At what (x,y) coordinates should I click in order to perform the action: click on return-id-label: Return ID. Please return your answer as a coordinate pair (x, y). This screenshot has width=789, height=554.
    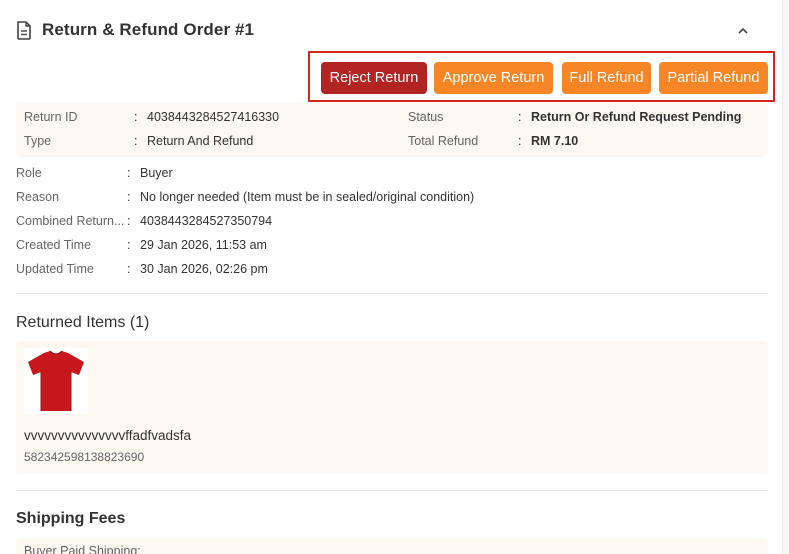
    Looking at the image, I should click on (51, 117).